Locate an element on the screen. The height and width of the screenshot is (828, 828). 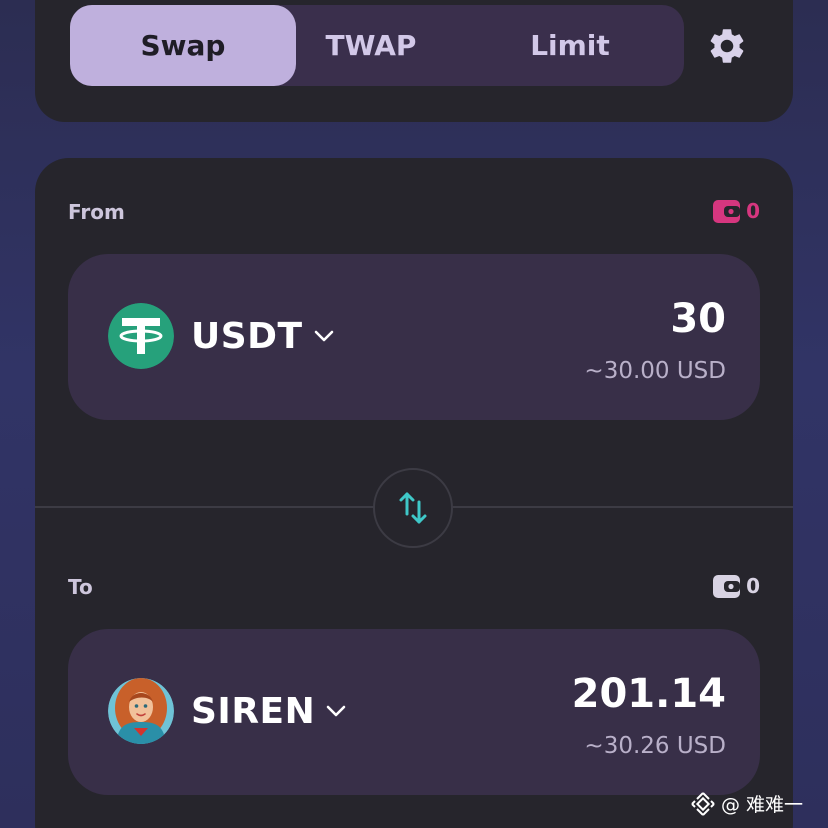
mode-tab-group: Swap TWAP Limit is located at coordinates (377, 45).